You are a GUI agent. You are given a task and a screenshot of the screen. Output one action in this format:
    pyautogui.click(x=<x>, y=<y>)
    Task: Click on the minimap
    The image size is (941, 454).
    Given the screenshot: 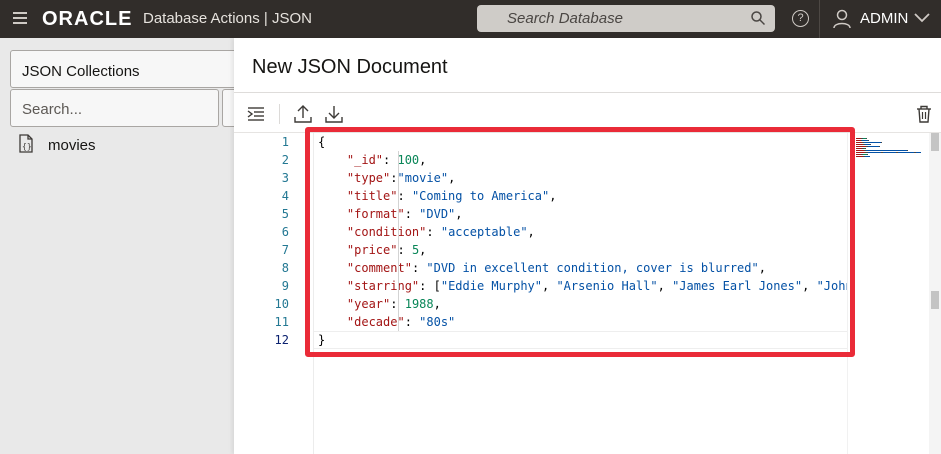 What is the action you would take?
    pyautogui.click(x=888, y=293)
    